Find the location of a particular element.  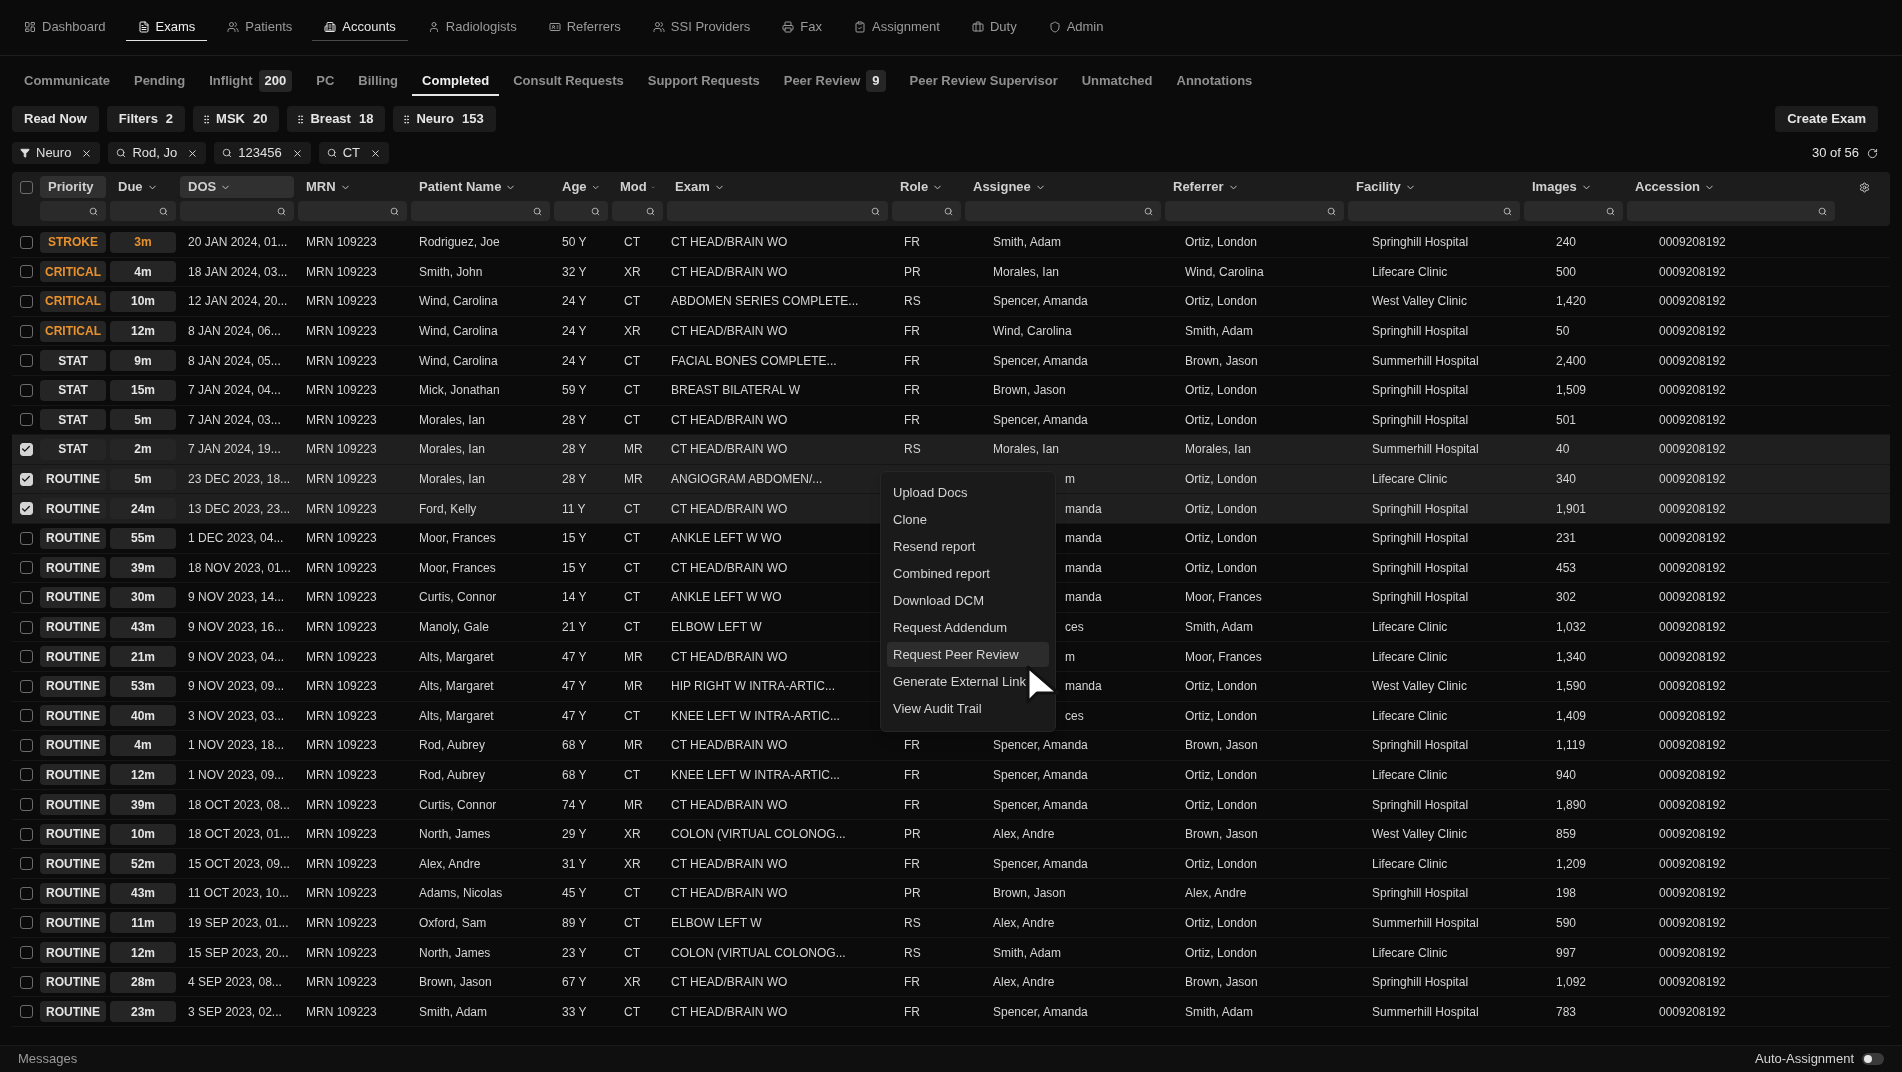

nav-tab: Radiologists is located at coordinates (472, 27).